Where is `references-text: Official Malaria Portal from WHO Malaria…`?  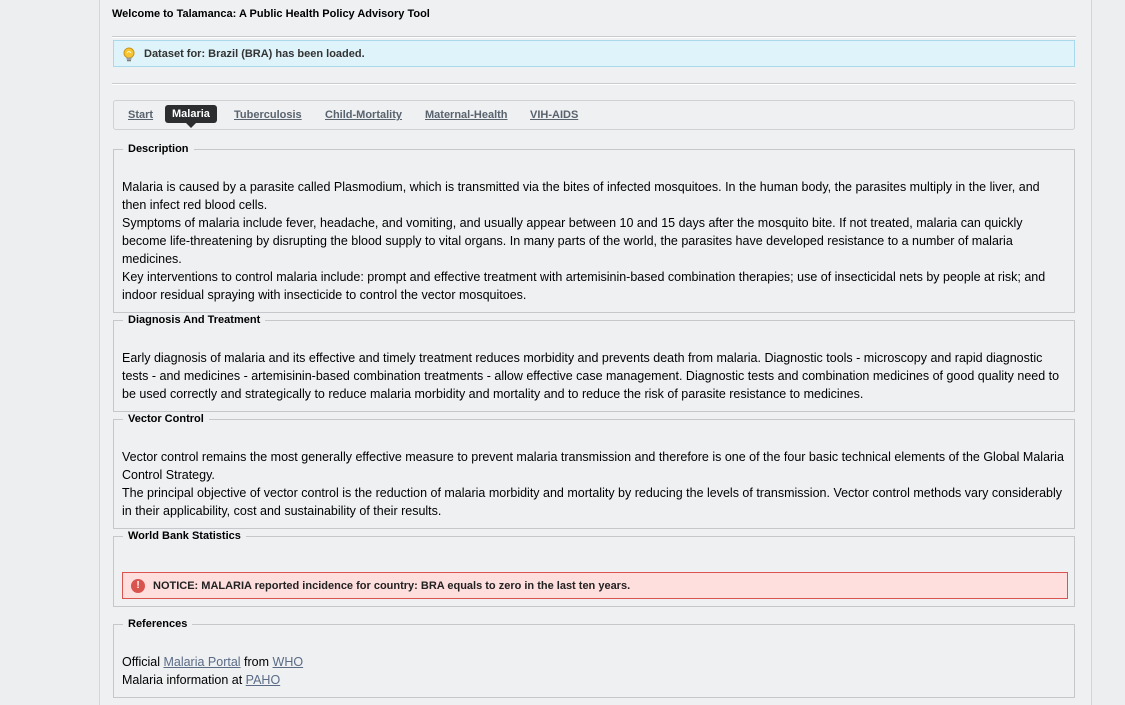
references-text: Official Malaria Portal from WHO Malaria… is located at coordinates (594, 671).